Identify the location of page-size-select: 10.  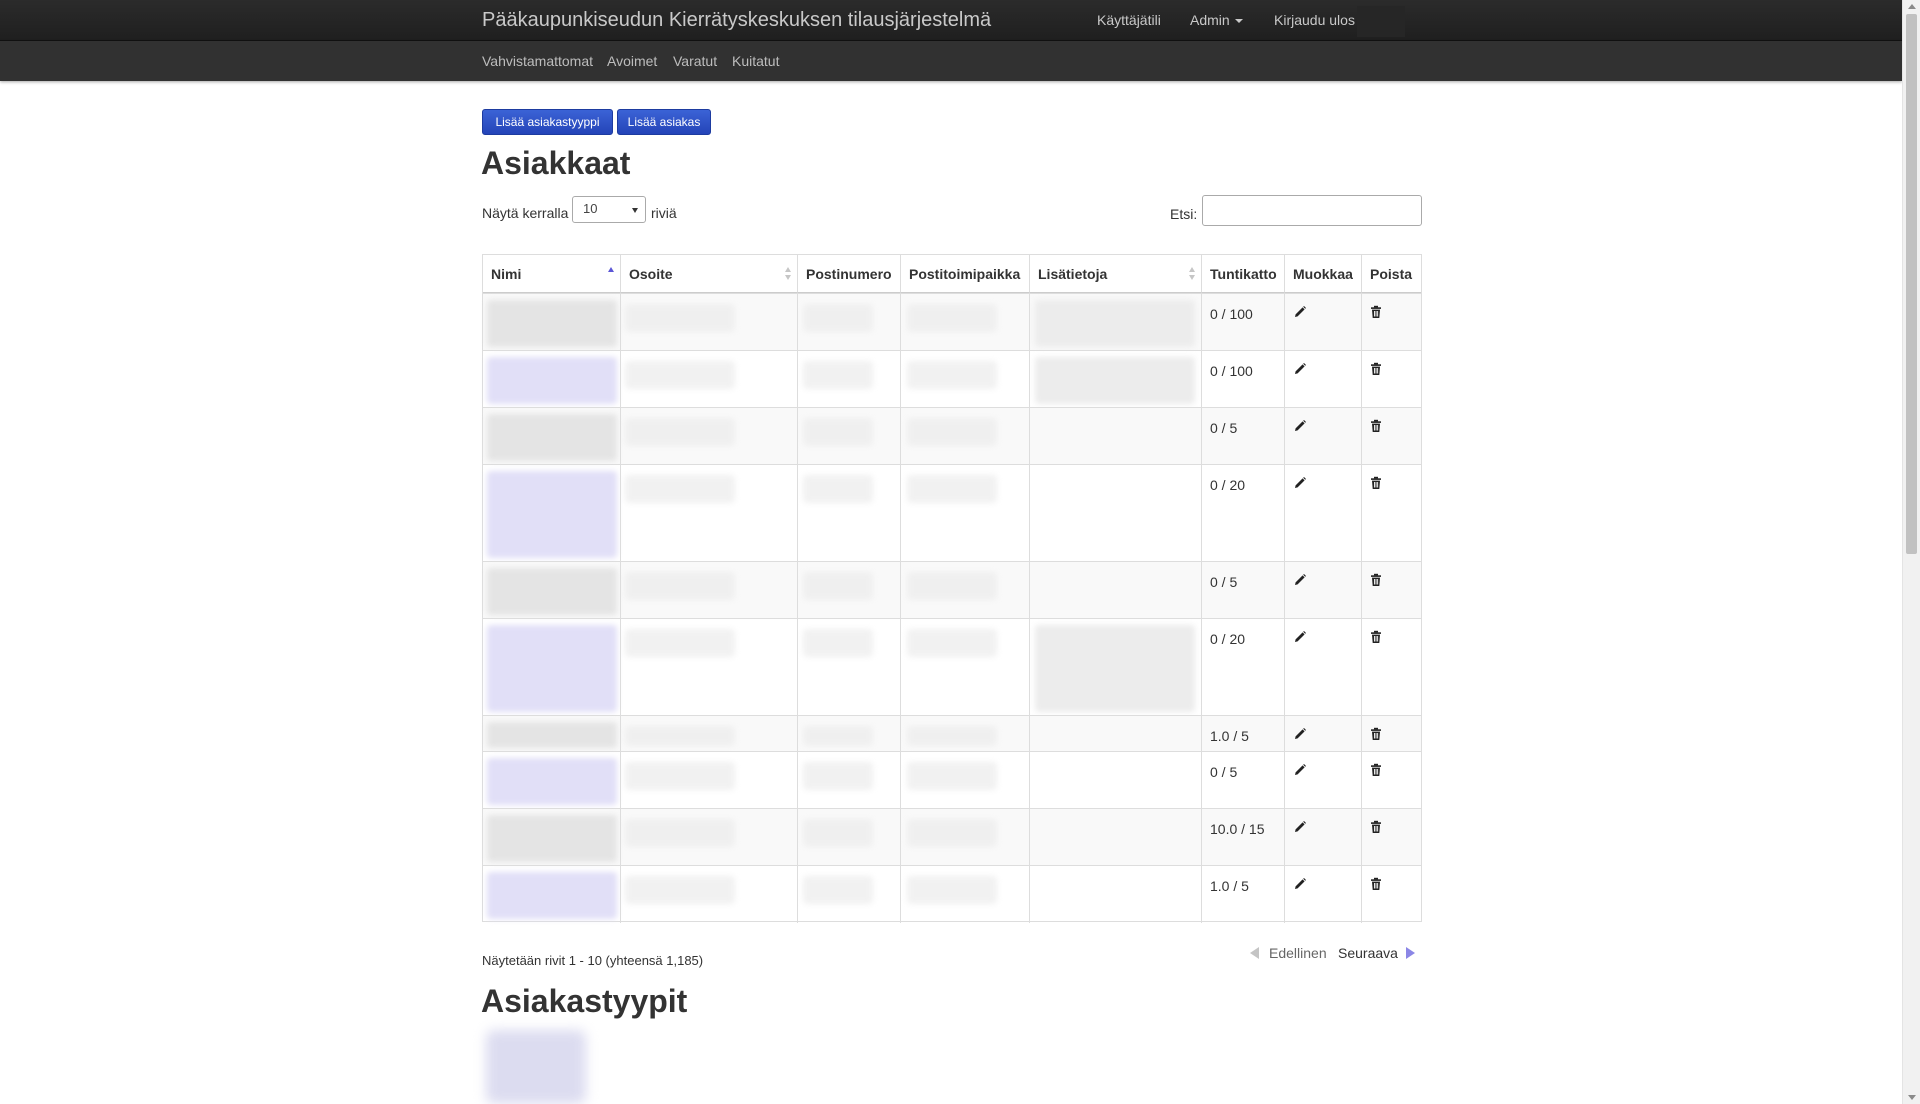
(609, 209).